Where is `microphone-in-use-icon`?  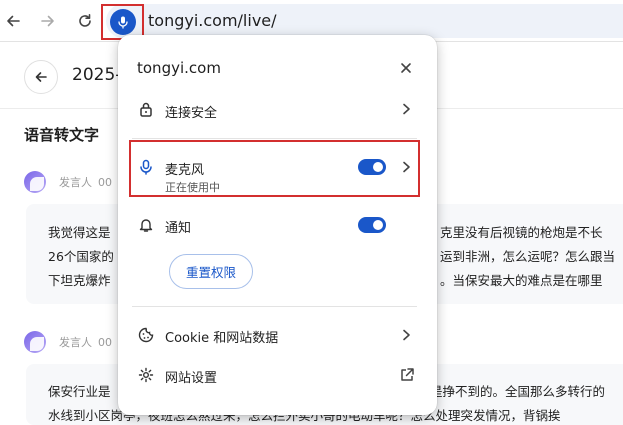
microphone-in-use-icon is located at coordinates (122, 22).